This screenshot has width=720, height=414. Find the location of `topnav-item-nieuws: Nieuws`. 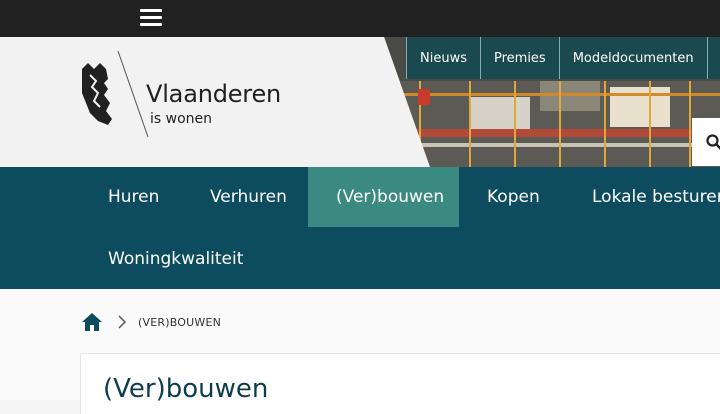

topnav-item-nieuws: Nieuws is located at coordinates (443, 58).